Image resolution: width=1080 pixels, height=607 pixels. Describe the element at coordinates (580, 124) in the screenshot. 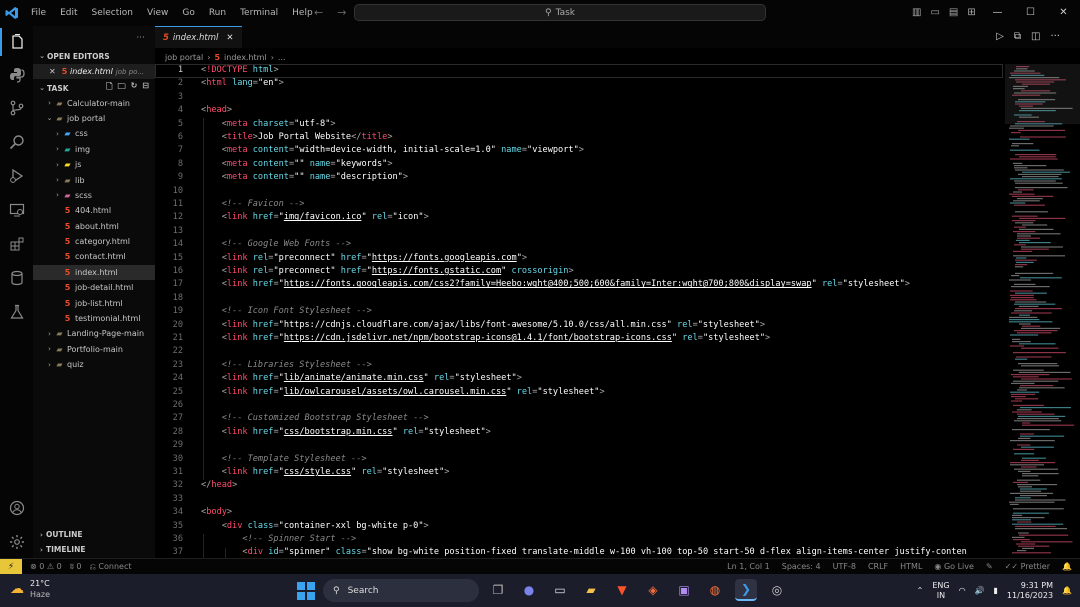

I see `code-line: 5 <meta charset="utf-8">` at that location.